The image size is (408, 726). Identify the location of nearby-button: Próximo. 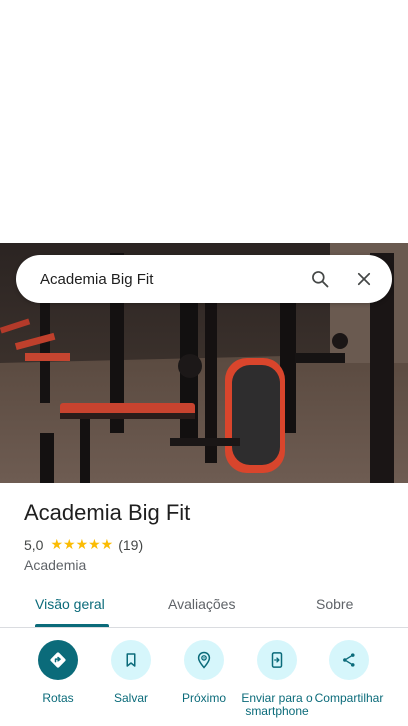
(204, 672).